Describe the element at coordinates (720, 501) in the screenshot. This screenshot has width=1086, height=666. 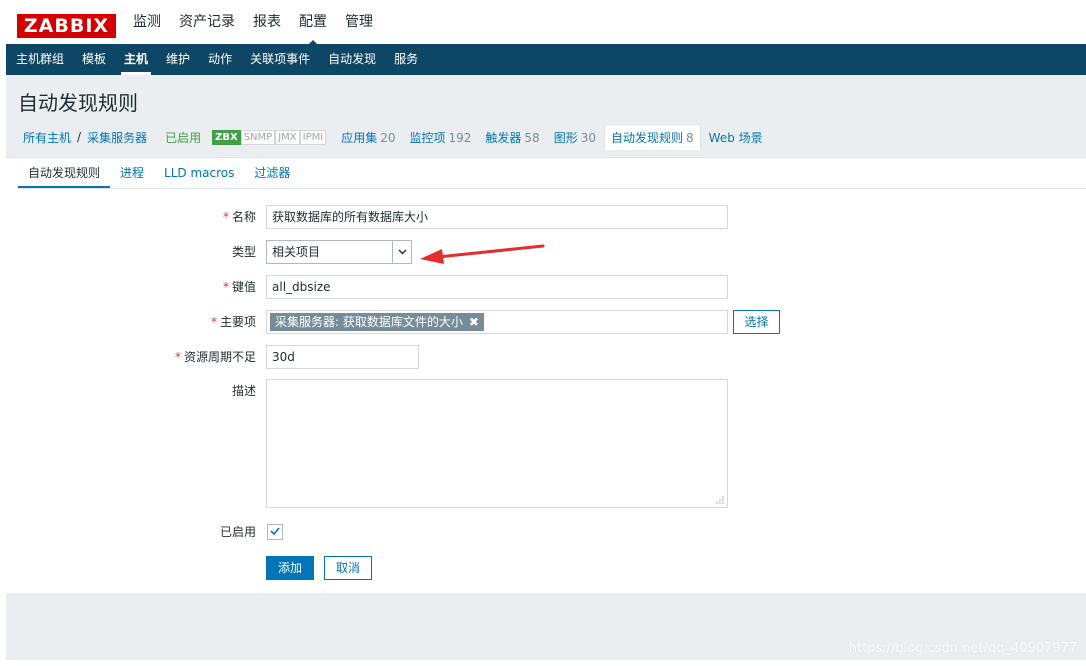
I see `resize-grip-icon` at that location.